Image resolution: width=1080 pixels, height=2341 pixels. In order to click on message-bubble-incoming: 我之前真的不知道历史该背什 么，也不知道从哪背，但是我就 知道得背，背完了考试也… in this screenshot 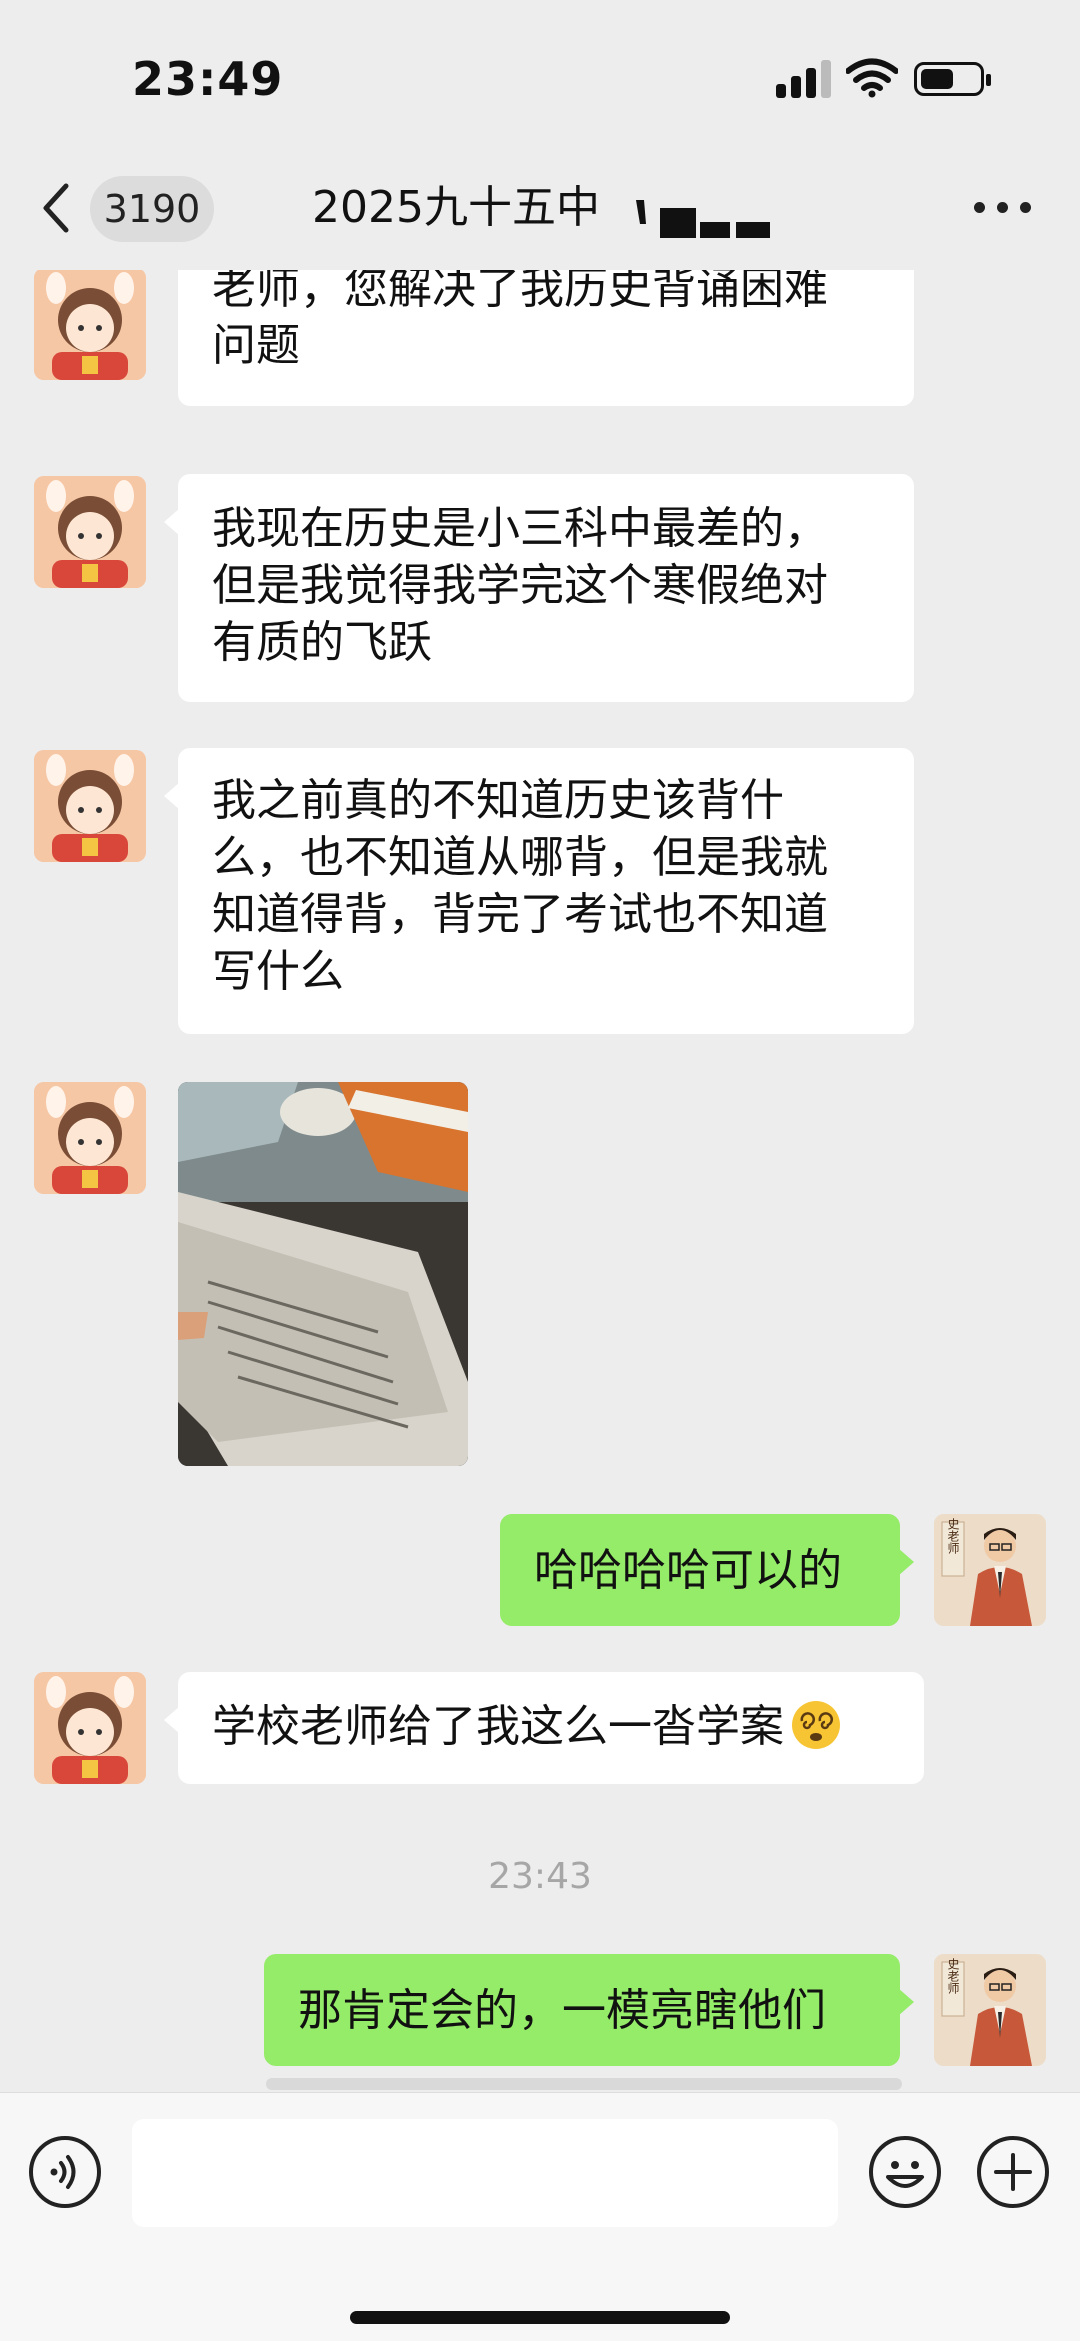, I will do `click(539, 891)`.